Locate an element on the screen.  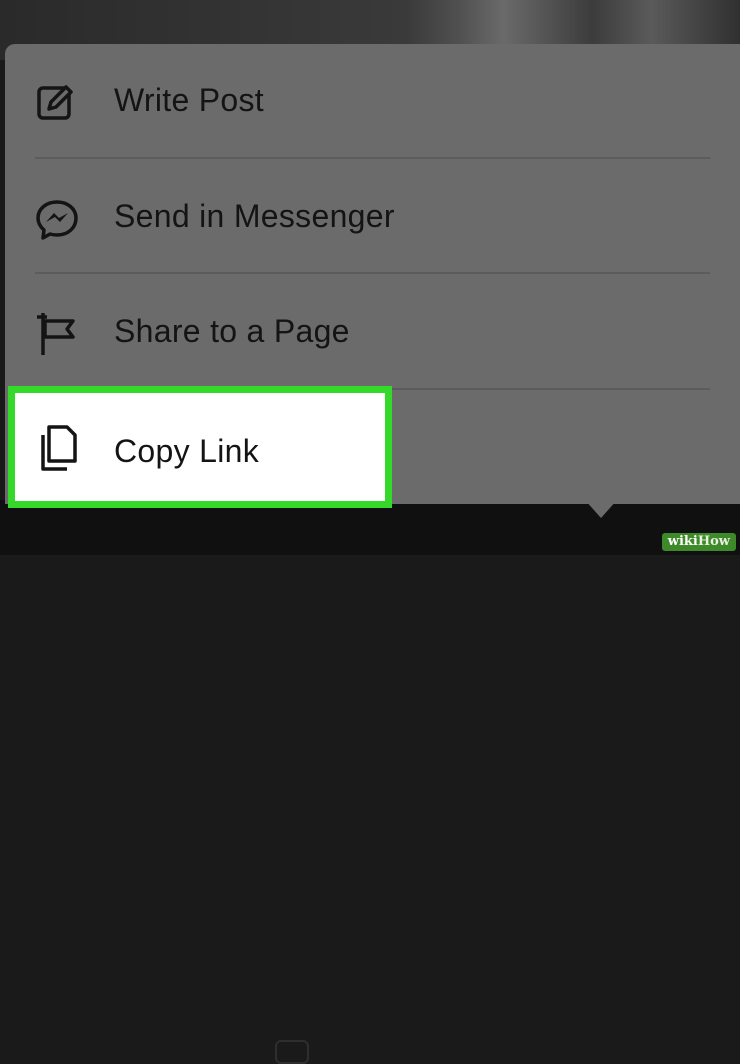
menu-item-write-post: Write Post is located at coordinates (372, 102).